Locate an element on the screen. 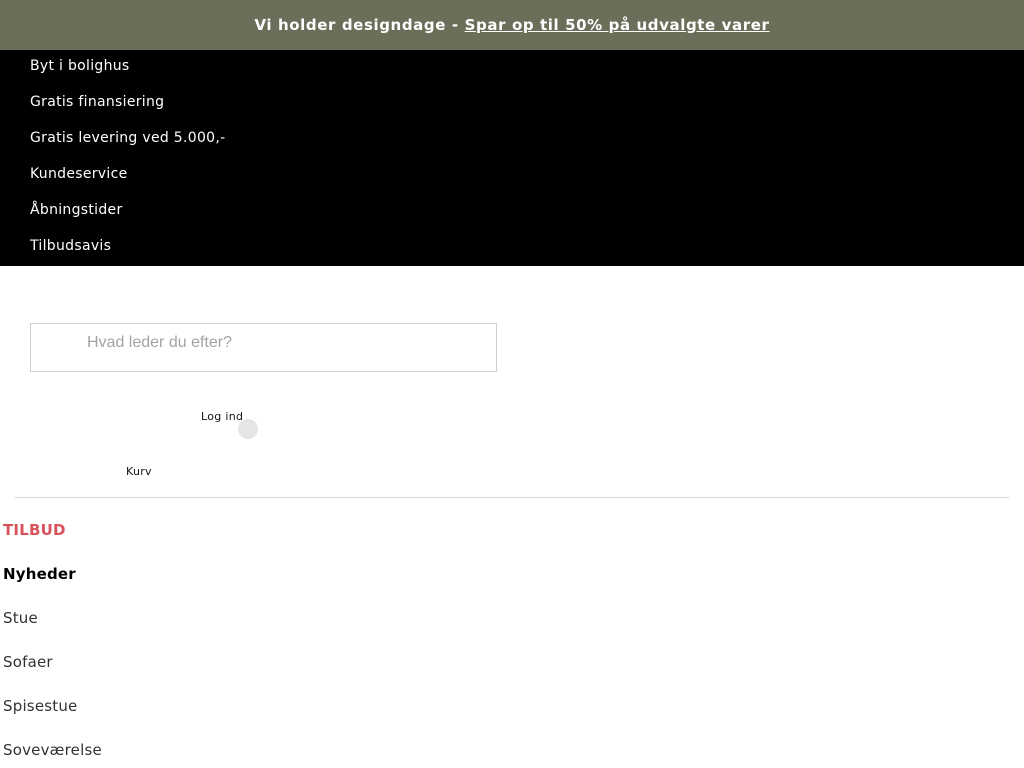  login-badge is located at coordinates (248, 429).